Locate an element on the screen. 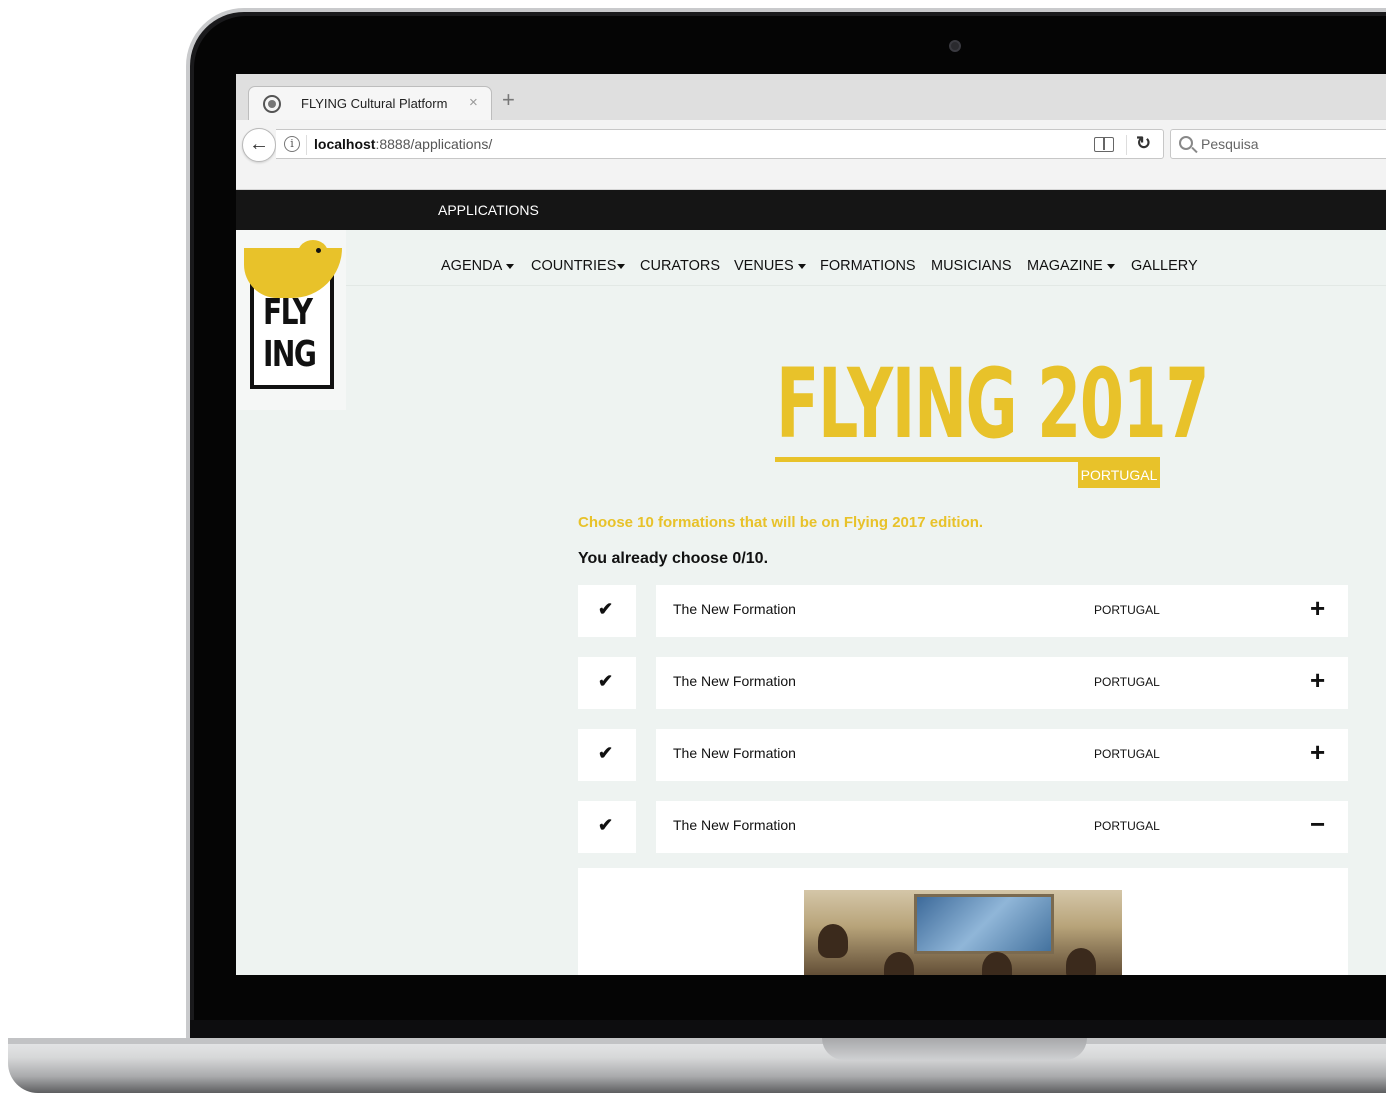  nav-item-venues: VENUES is located at coordinates (770, 266).